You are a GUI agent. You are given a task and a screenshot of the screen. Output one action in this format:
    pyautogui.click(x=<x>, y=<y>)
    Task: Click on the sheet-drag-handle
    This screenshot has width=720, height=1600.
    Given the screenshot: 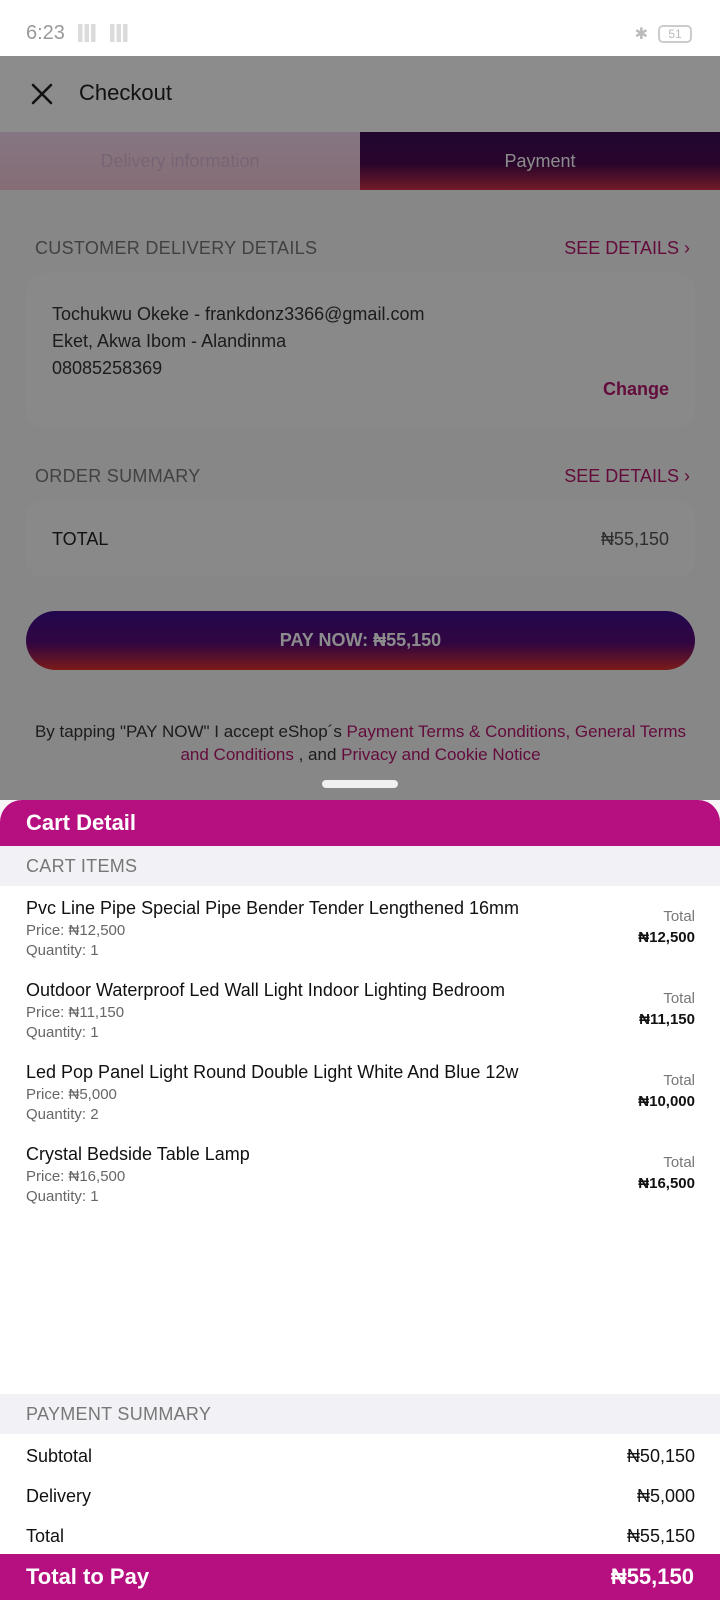 What is the action you would take?
    pyautogui.click(x=360, y=784)
    